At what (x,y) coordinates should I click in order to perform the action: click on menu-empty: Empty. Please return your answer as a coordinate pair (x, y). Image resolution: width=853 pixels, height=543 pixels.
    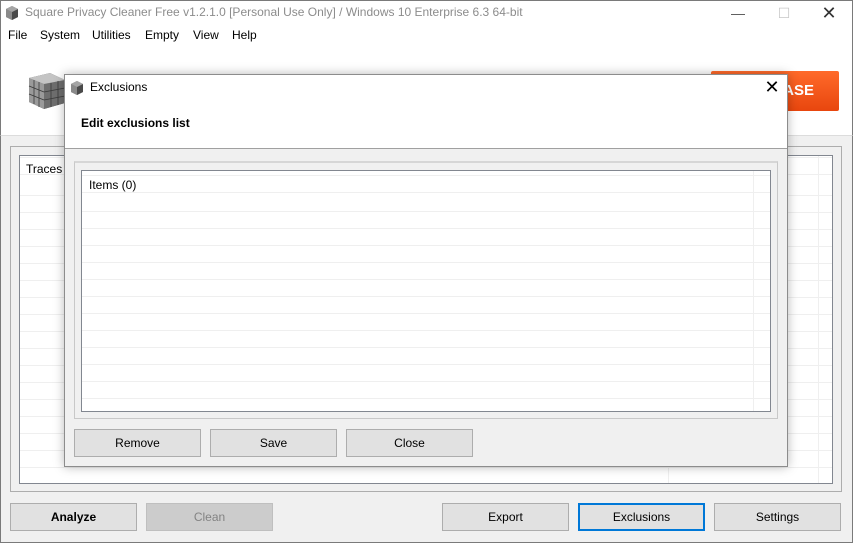
    Looking at the image, I should click on (162, 35).